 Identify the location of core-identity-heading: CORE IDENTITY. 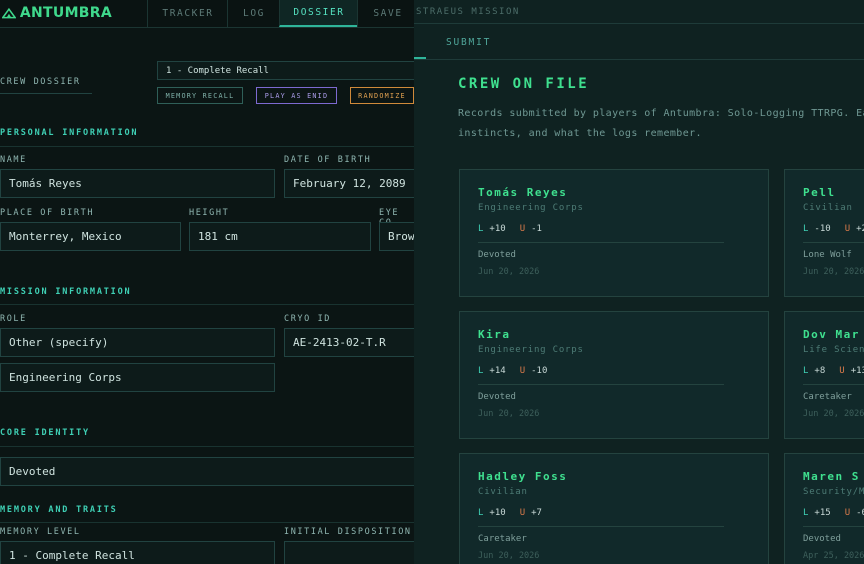
(45, 433).